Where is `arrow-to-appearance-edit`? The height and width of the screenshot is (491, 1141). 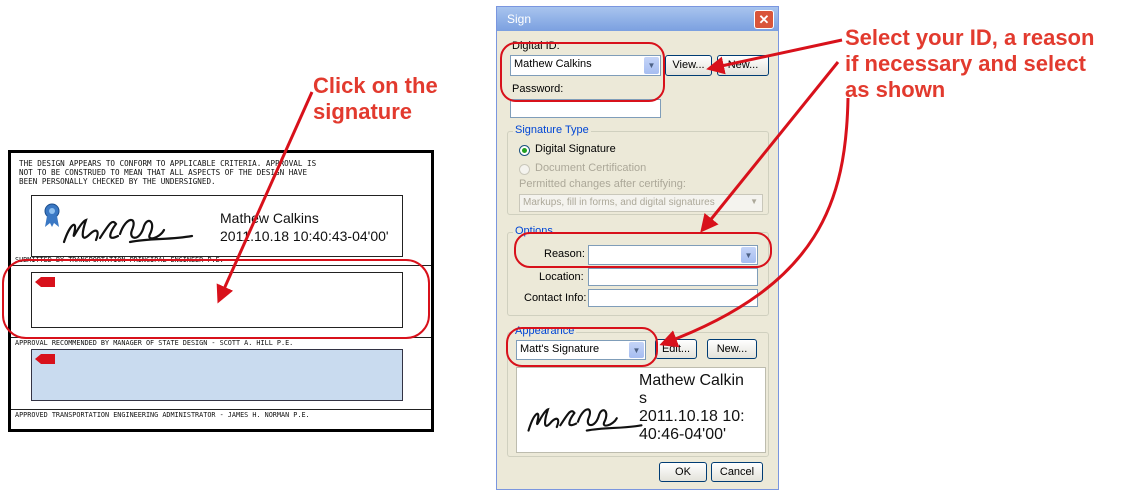 arrow-to-appearance-edit is located at coordinates (754, 222).